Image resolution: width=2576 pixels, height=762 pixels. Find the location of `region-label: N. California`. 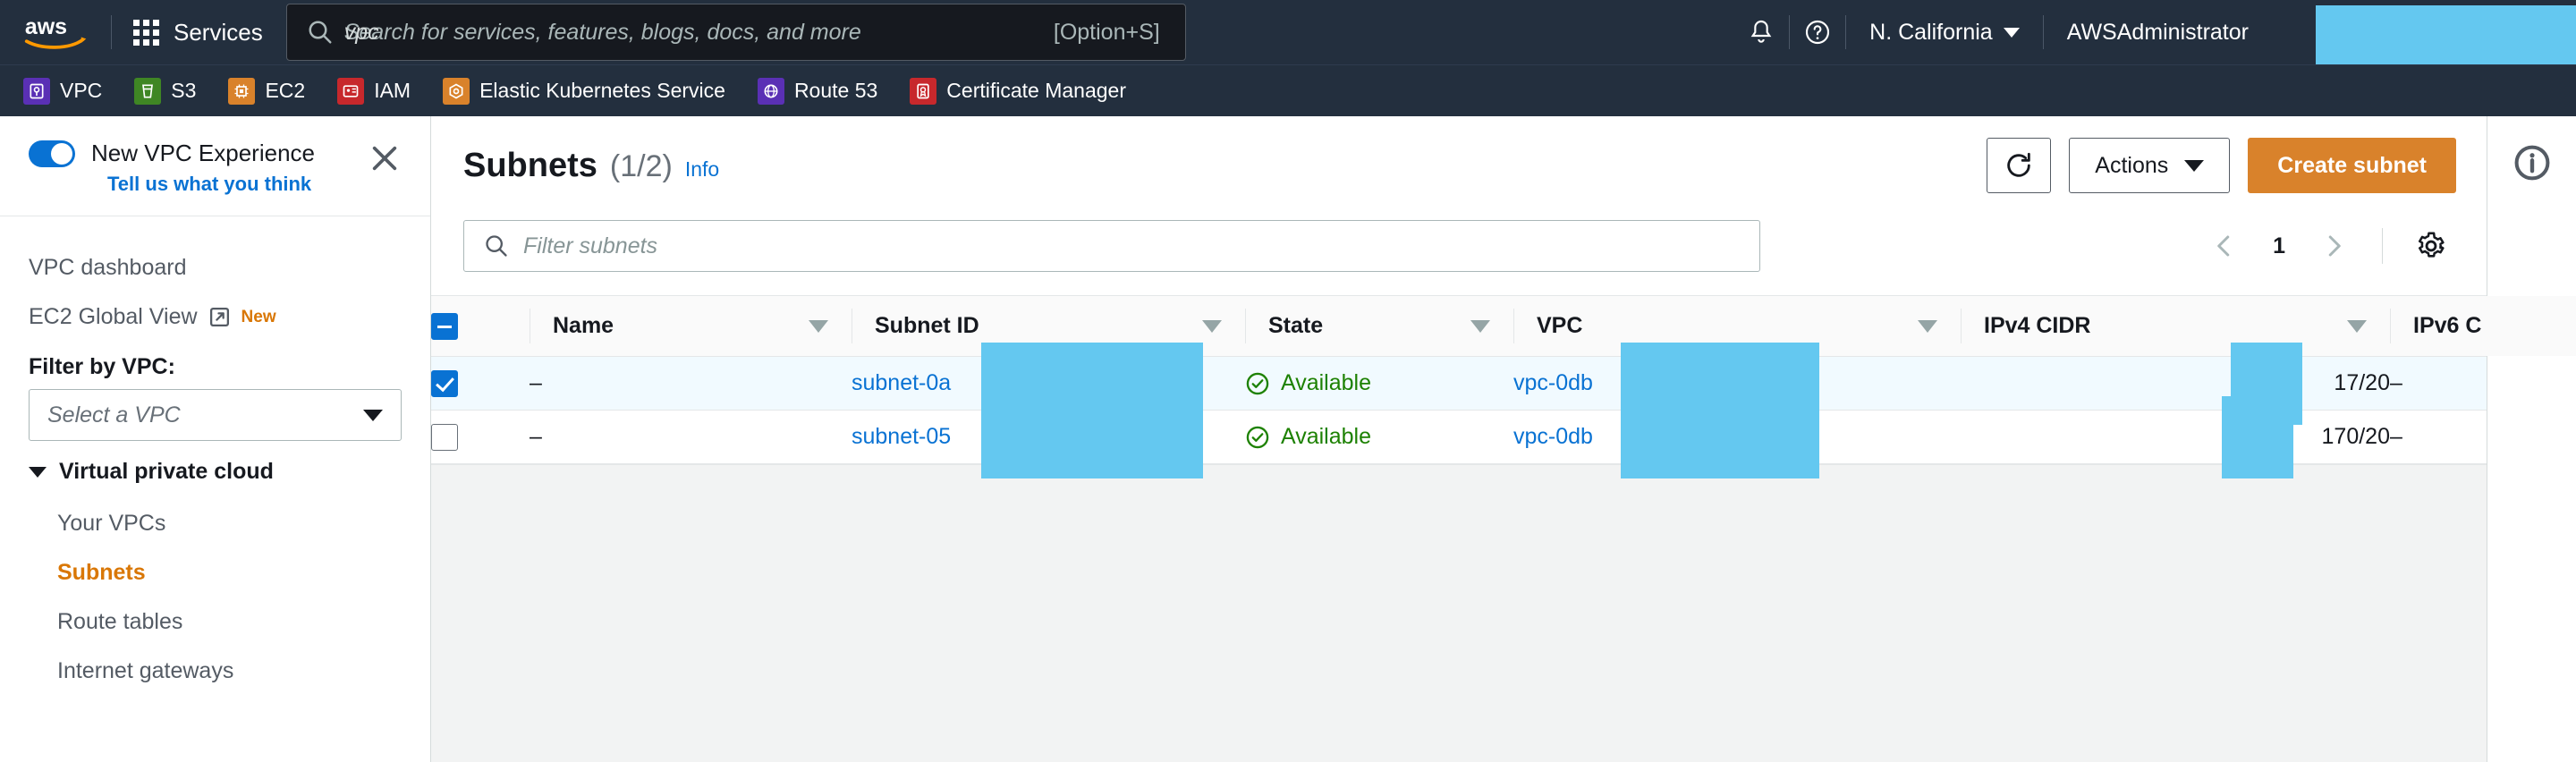

region-label: N. California is located at coordinates (1931, 32).